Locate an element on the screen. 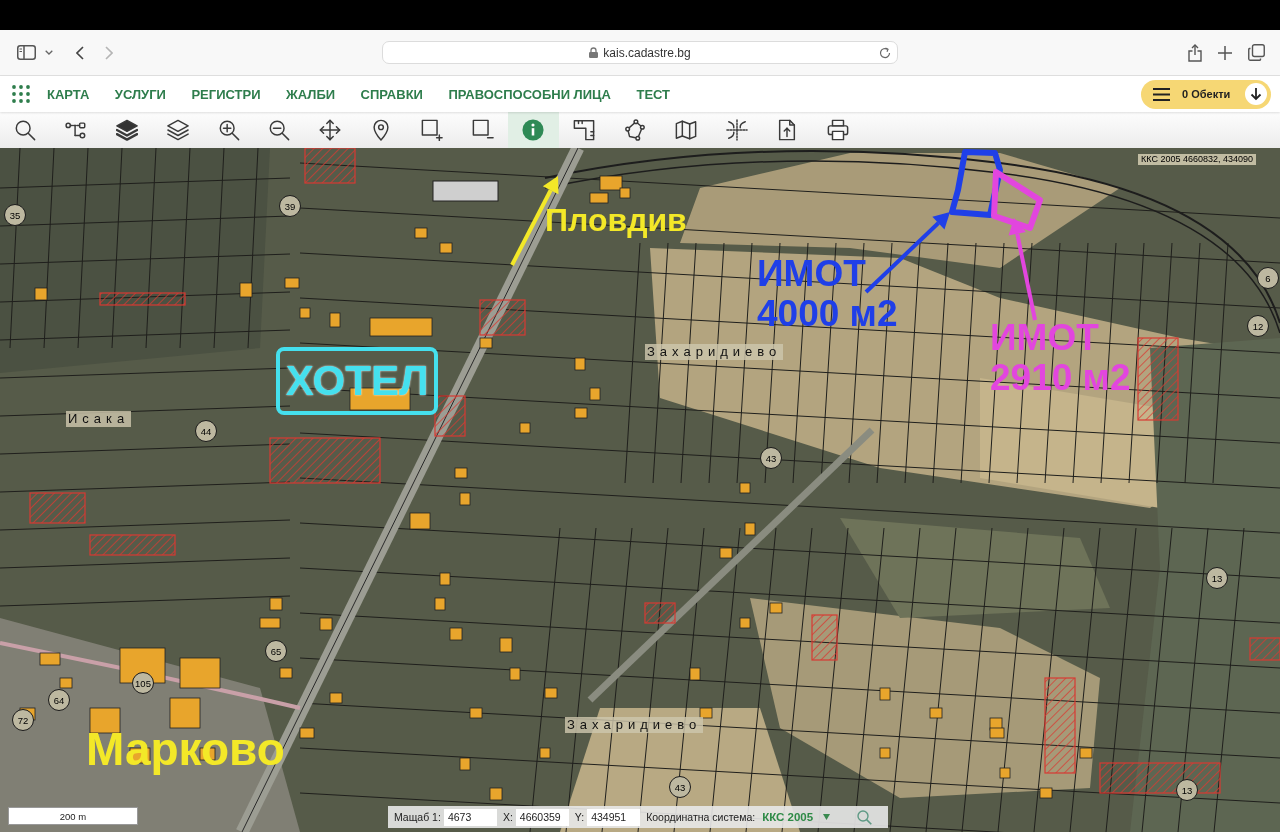  sidebar-toggle-button is located at coordinates (26, 52).